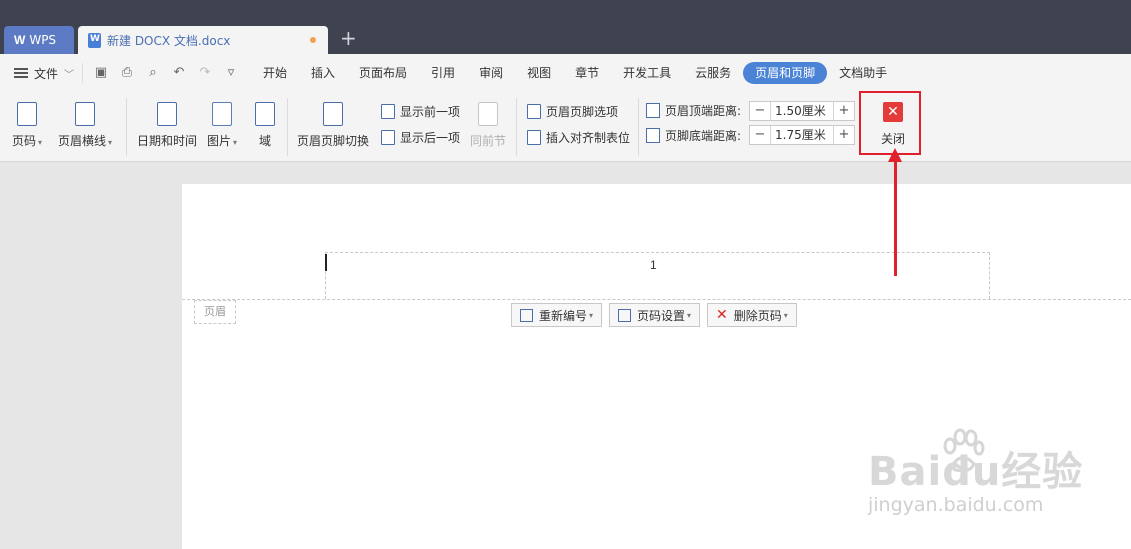  Describe the element at coordinates (215, 312) in the screenshot. I see `header-tag: 页眉` at that location.